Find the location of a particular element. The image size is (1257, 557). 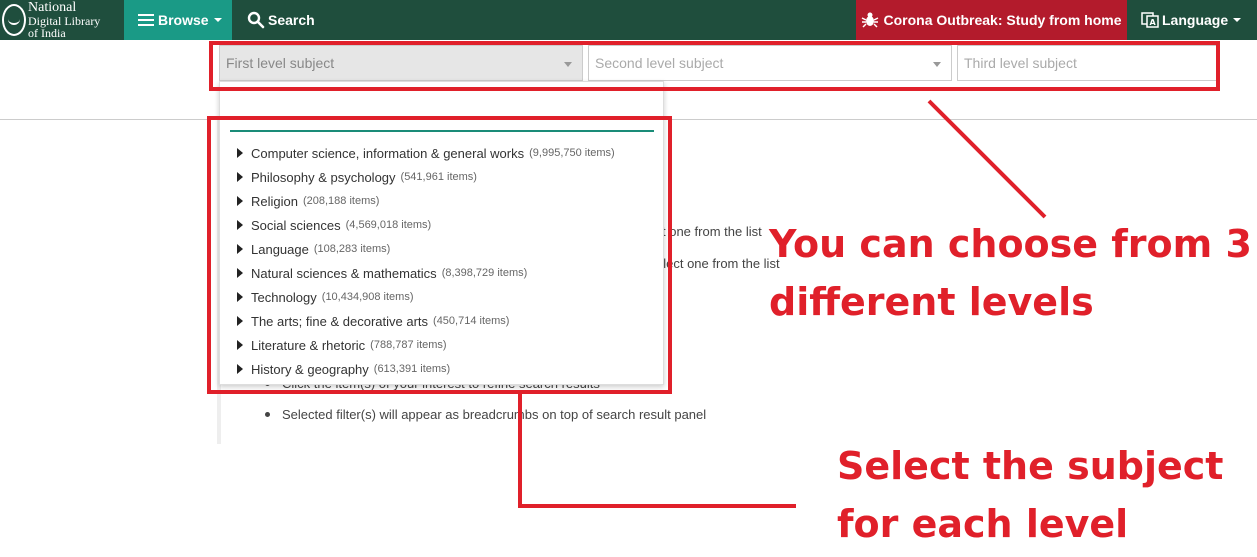

annotation-levels-line-1: You can choose from 3 is located at coordinates (1010, 244).